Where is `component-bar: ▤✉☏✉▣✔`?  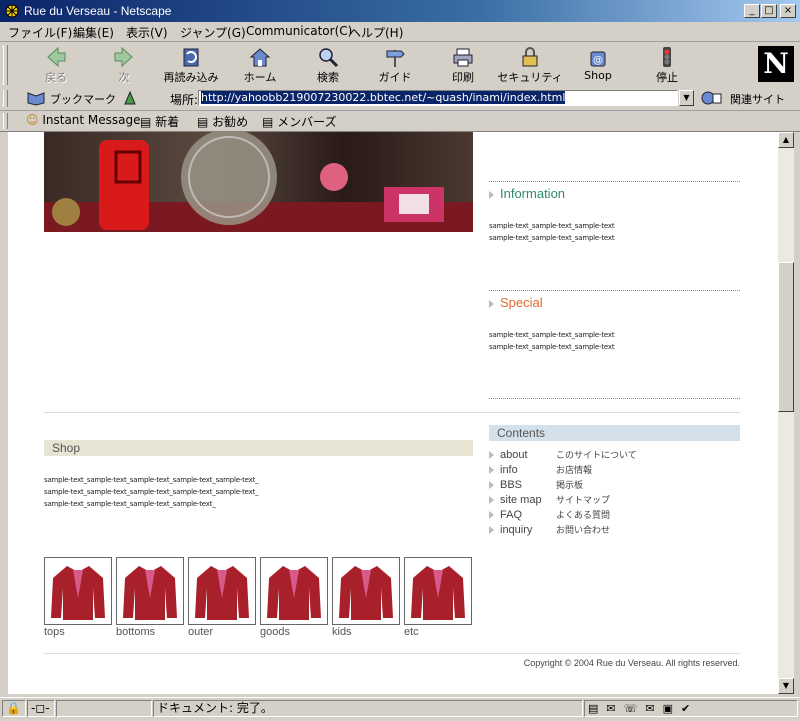
component-bar: ▤✉☏✉▣✔ is located at coordinates (691, 708).